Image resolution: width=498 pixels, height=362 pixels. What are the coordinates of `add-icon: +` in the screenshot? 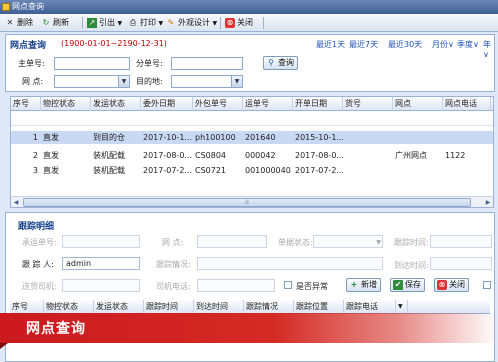 It's located at (354, 284).